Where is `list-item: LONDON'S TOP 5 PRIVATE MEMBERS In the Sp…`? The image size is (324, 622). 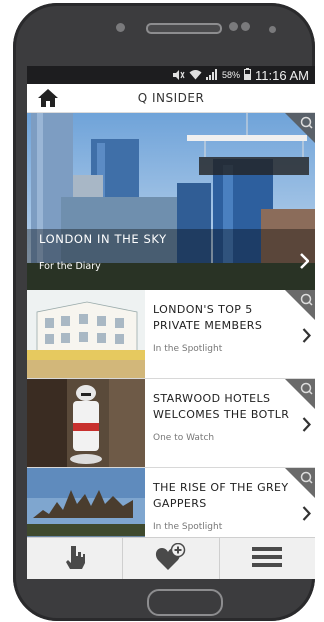
list-item: LONDON'S TOP 5 PRIVATE MEMBERS In the Sp… is located at coordinates (171, 334).